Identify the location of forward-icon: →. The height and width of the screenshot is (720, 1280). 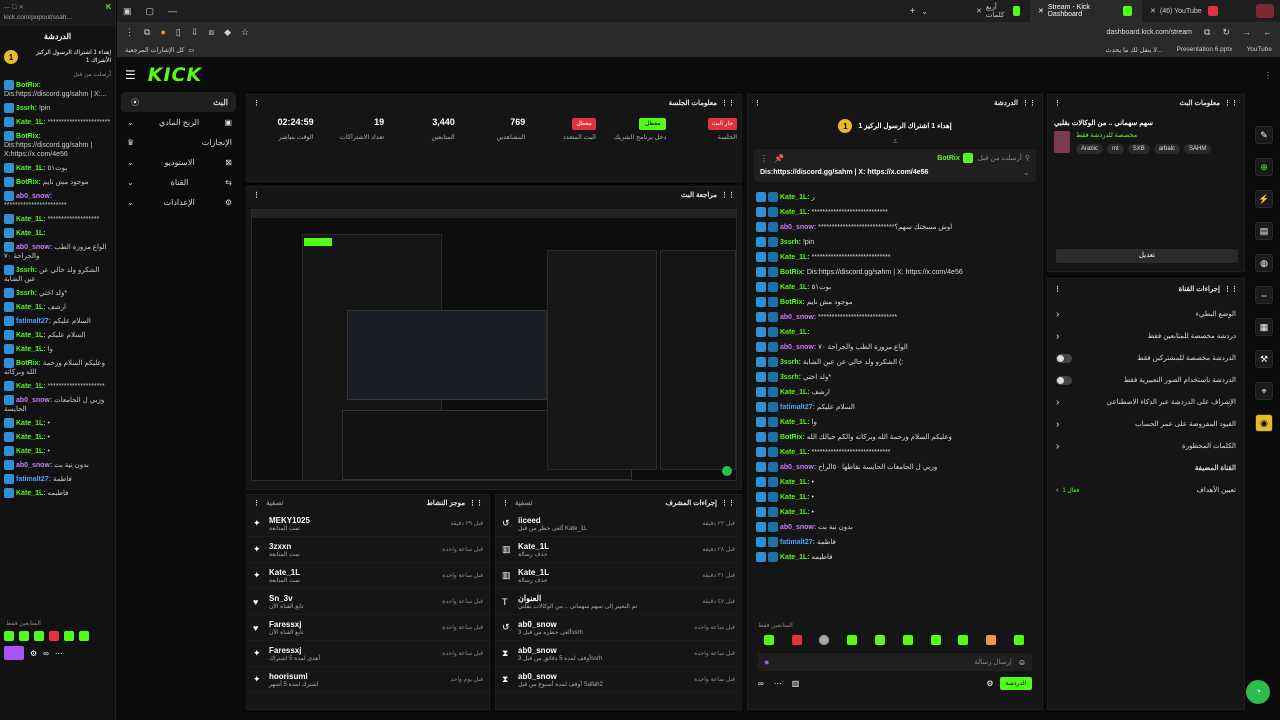
(1246, 32).